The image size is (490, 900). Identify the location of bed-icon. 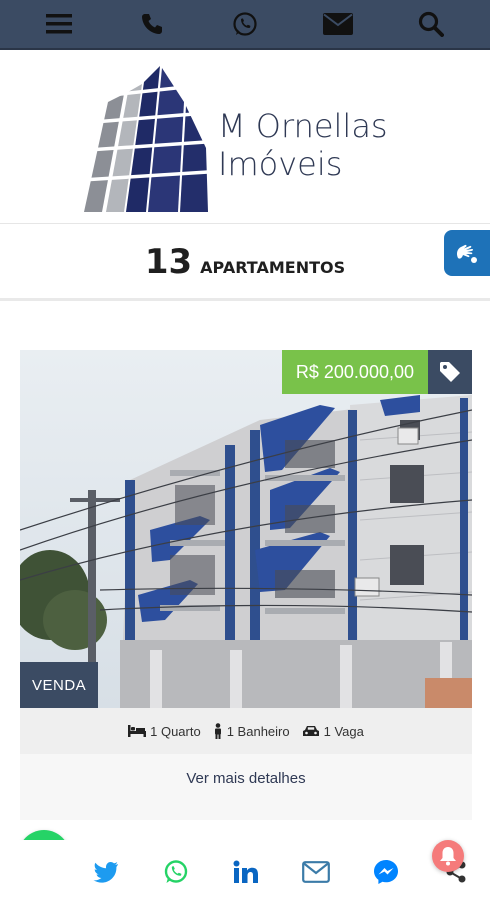
(137, 731).